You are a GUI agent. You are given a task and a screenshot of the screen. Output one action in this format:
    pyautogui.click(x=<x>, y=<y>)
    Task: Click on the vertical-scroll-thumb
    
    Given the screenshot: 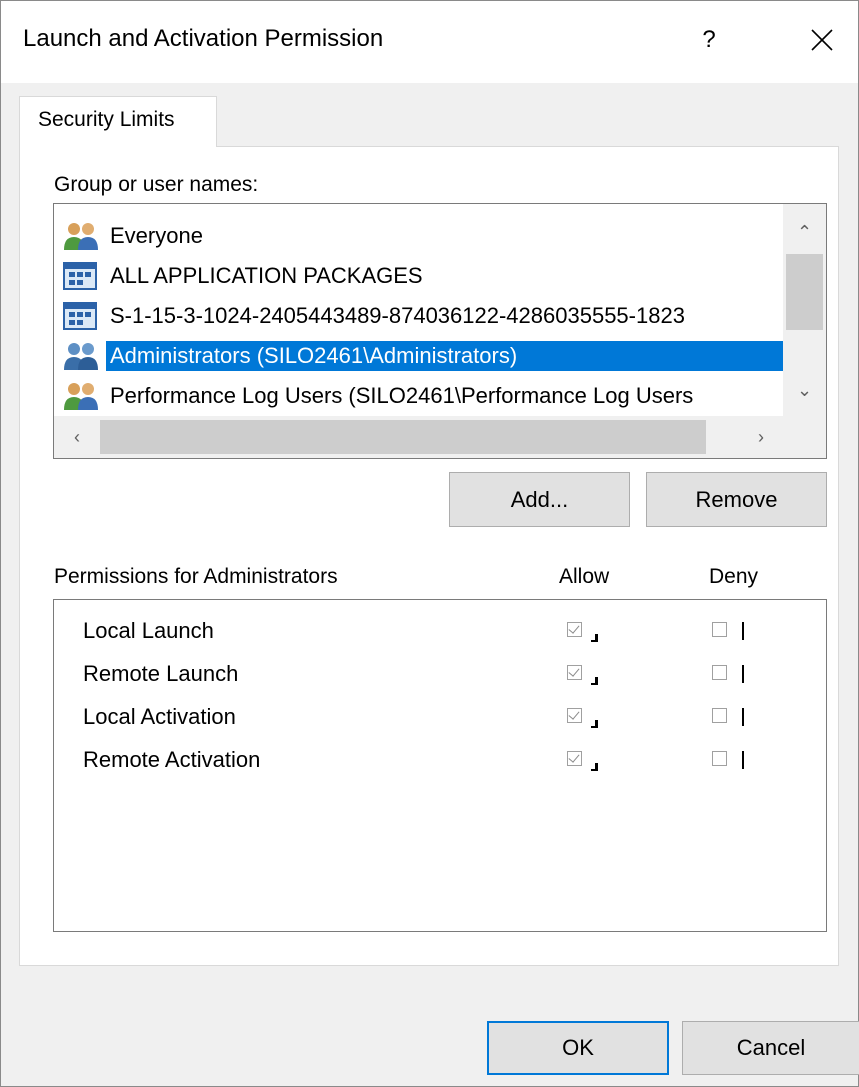 What is the action you would take?
    pyautogui.click(x=804, y=292)
    